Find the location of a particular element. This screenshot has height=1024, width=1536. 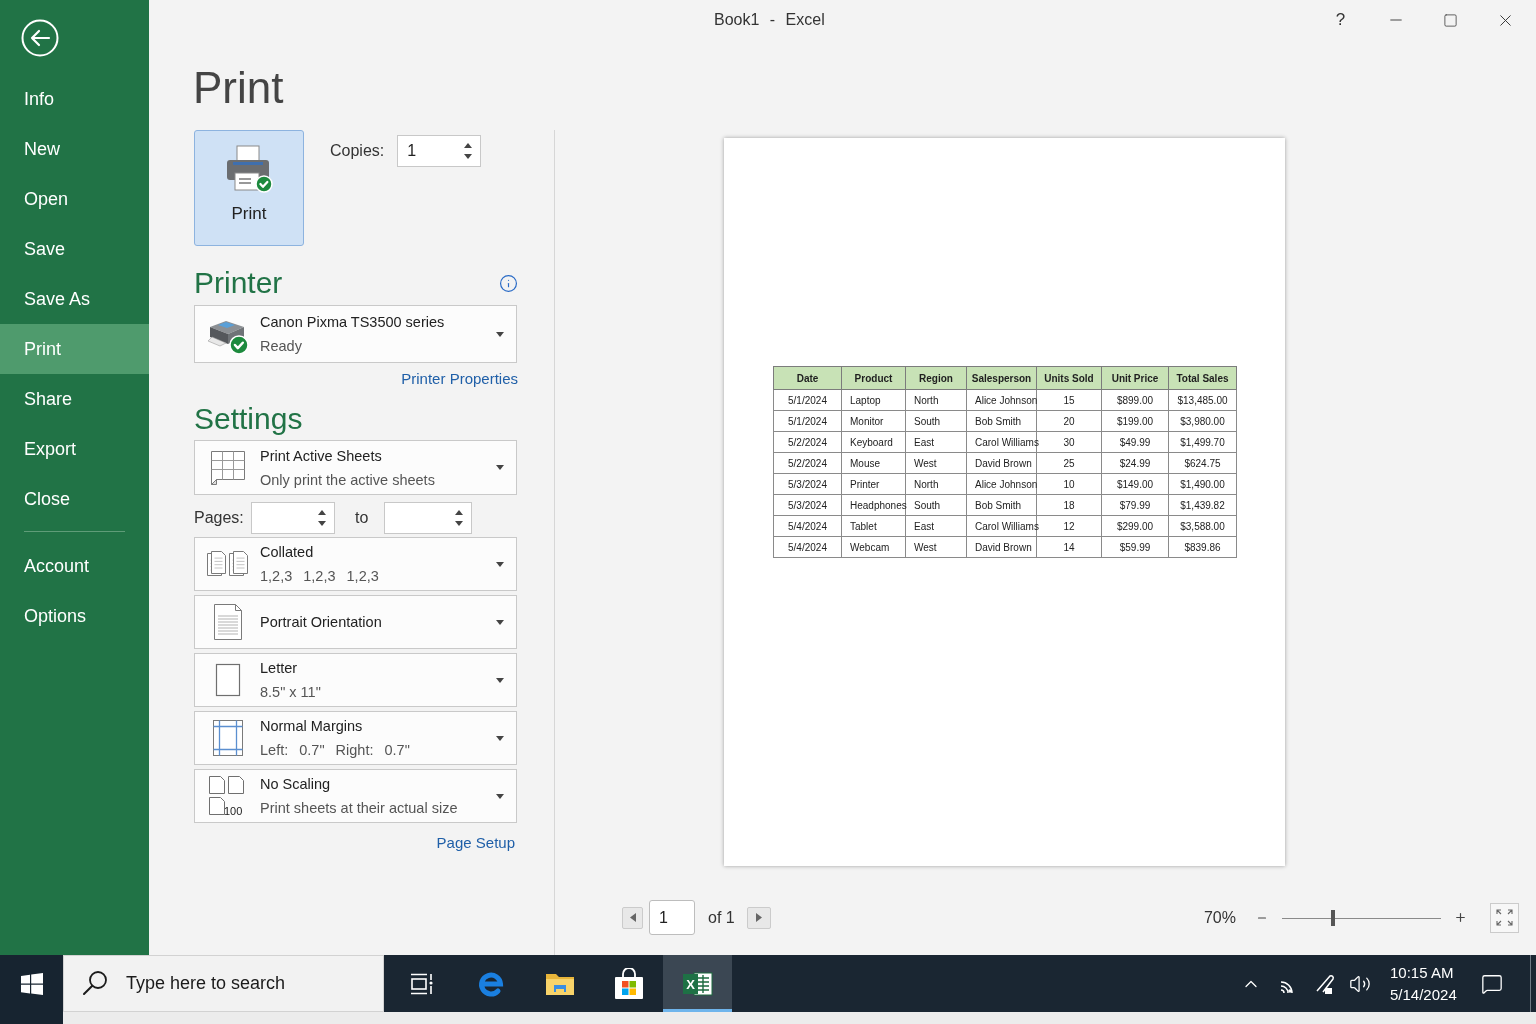

table-header-cell: Date is located at coordinates (807, 378).